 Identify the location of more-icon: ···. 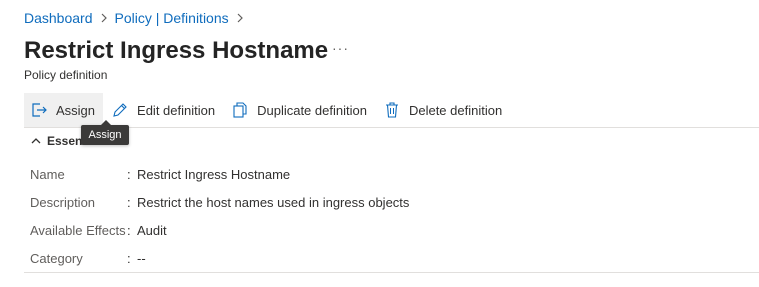
(340, 48).